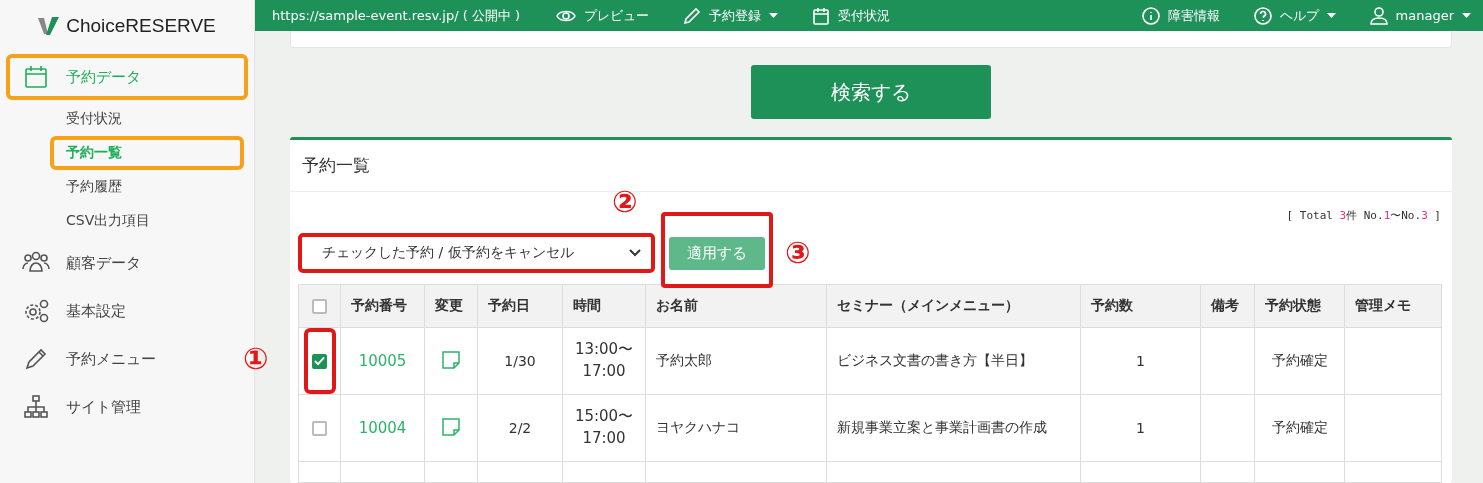  Describe the element at coordinates (1180, 15) in the screenshot. I see `toolbar-item: 障害情報` at that location.